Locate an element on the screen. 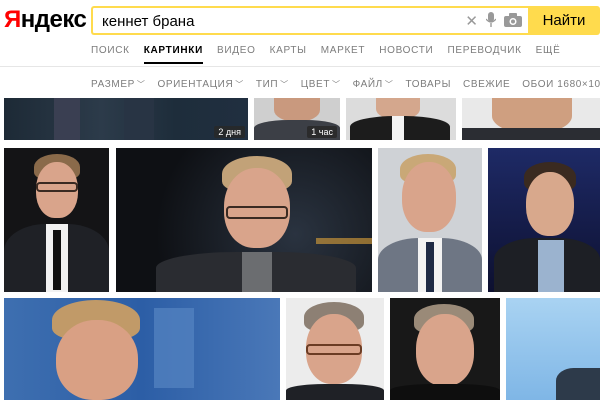  yandex-logo: Яндекс is located at coordinates (45, 20).